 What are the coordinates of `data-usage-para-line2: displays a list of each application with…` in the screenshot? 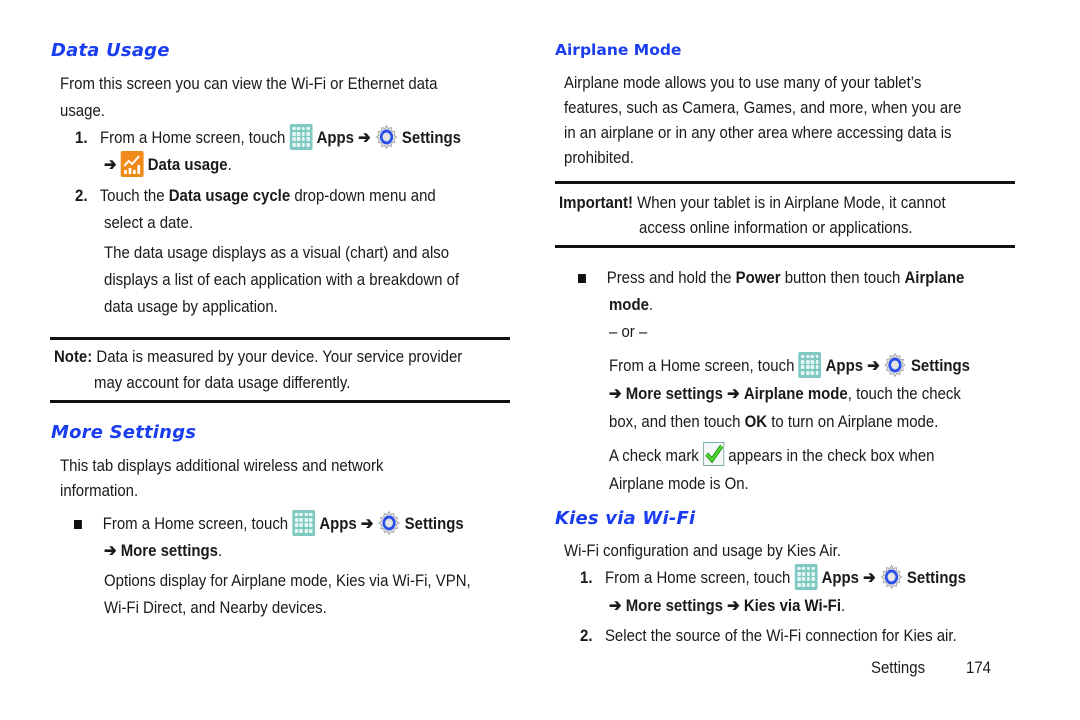 It's located at (282, 279).